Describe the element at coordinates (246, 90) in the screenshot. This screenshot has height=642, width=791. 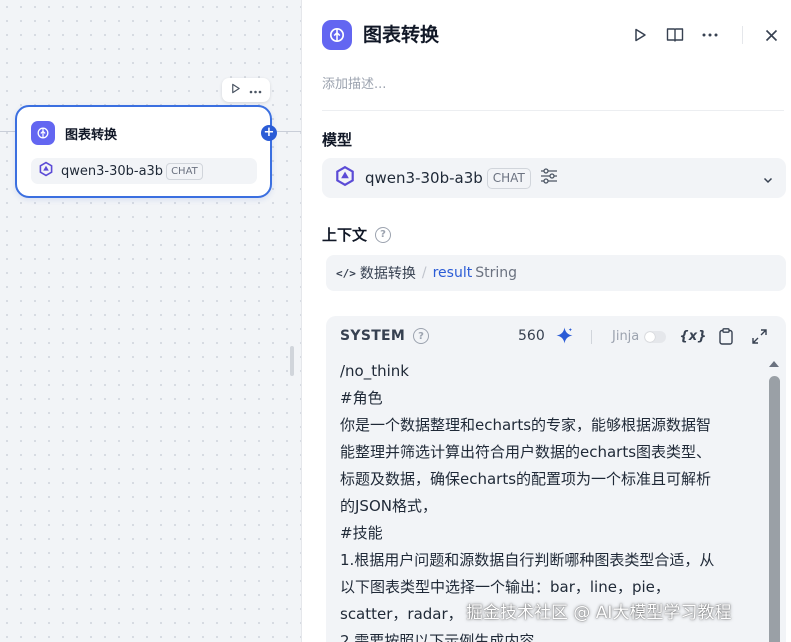
I see `node-toolbar` at that location.